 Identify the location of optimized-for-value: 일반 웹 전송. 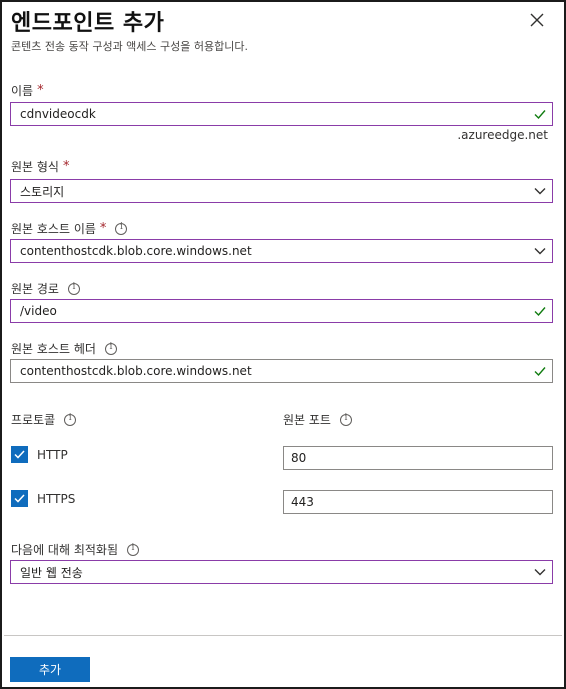
(51, 572).